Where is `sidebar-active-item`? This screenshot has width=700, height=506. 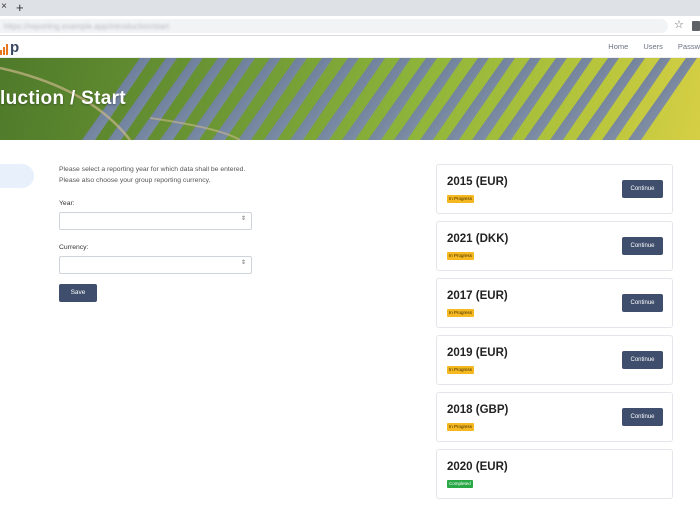
sidebar-active-item is located at coordinates (17, 176).